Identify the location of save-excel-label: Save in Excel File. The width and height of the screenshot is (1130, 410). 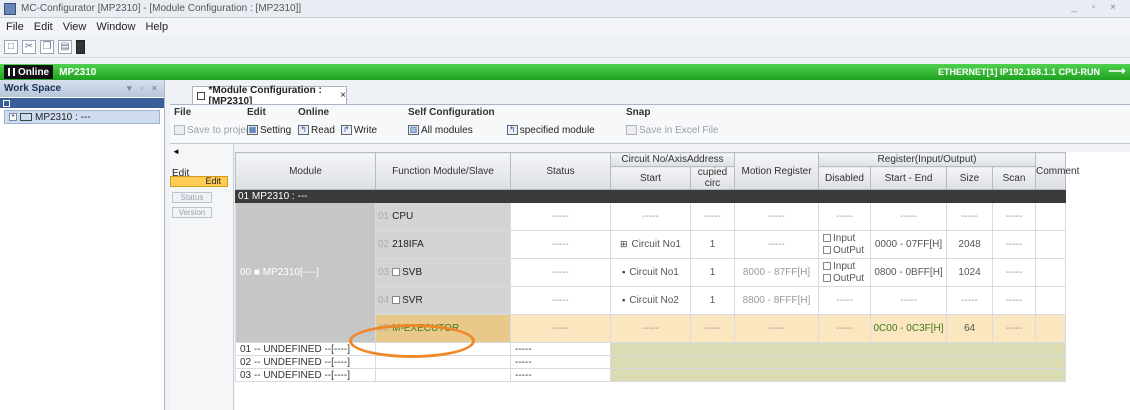
(679, 130).